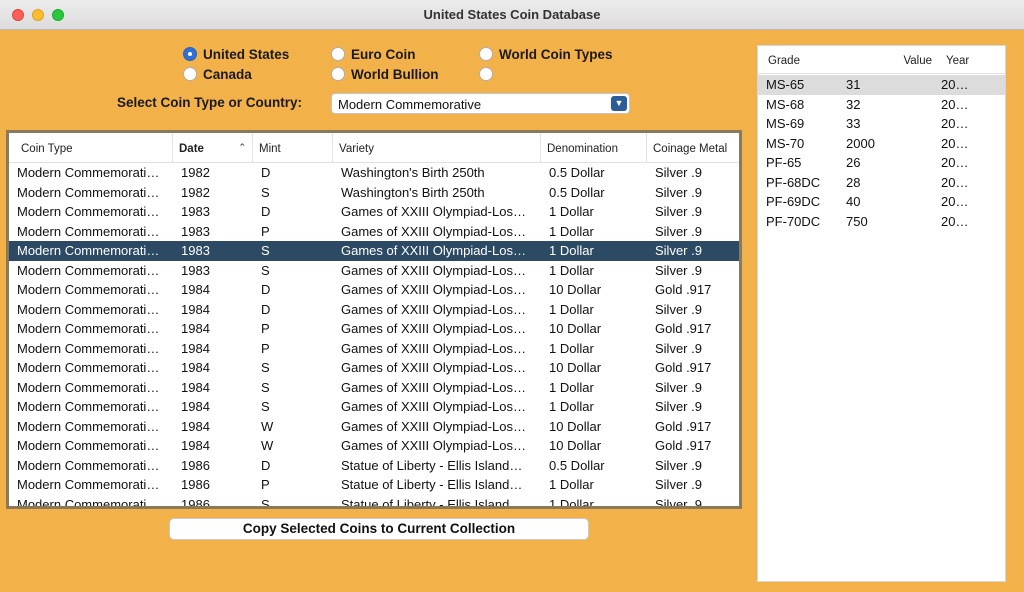 The height and width of the screenshot is (592, 1024). Describe the element at coordinates (373, 54) in the screenshot. I see `radio-euro-coin: Euro Coin` at that location.